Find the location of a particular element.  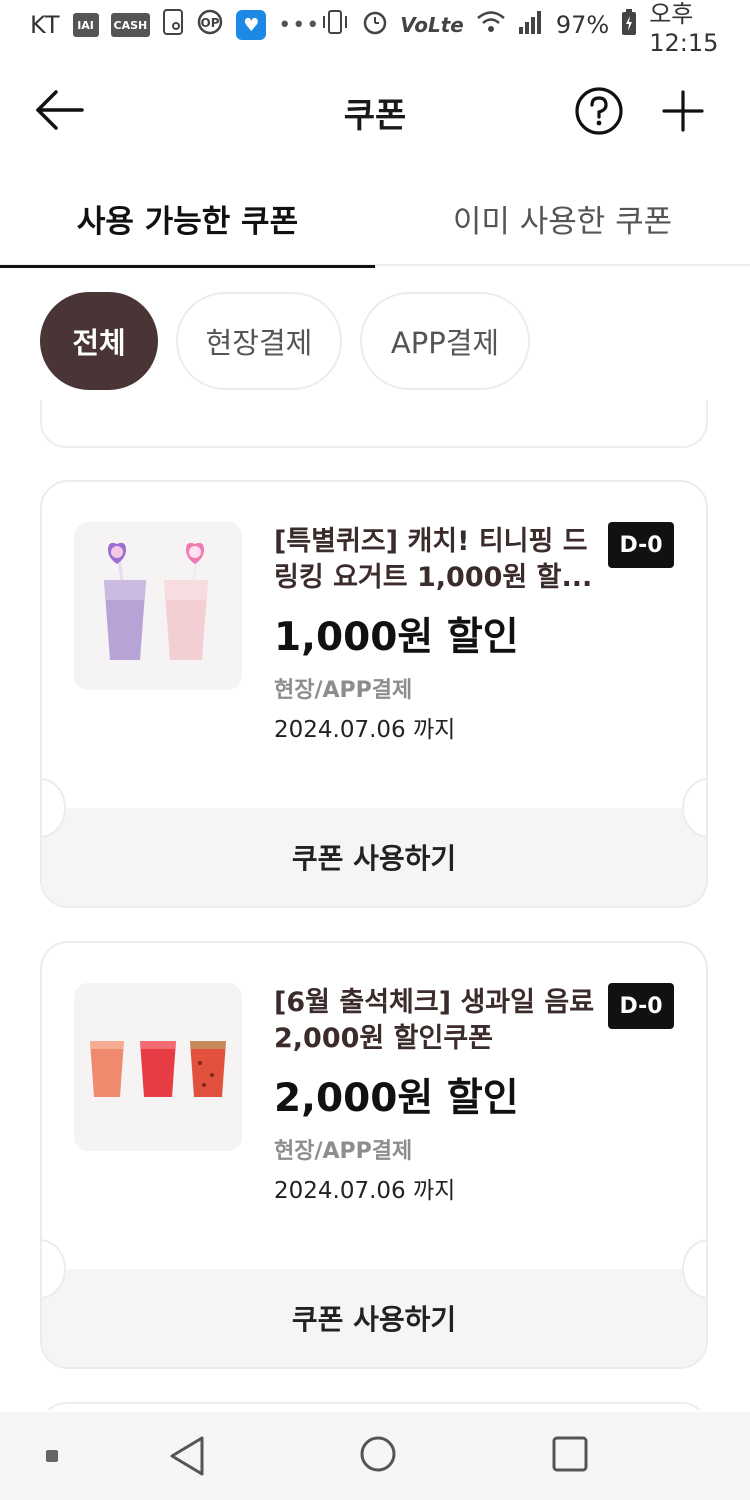

carrier-label: KT is located at coordinates (45, 25).